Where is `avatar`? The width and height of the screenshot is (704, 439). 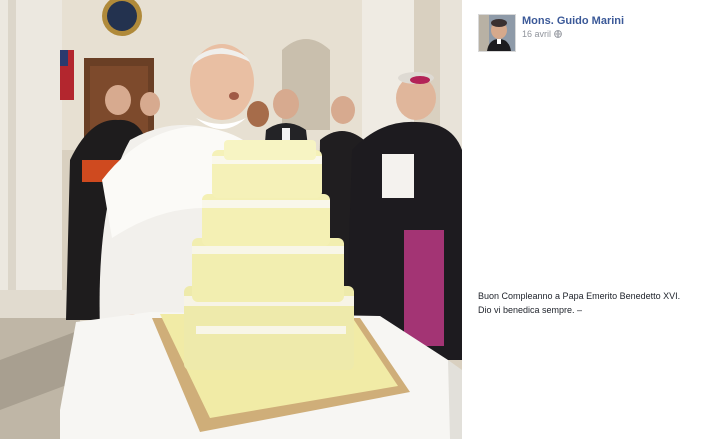
avatar is located at coordinates (497, 33).